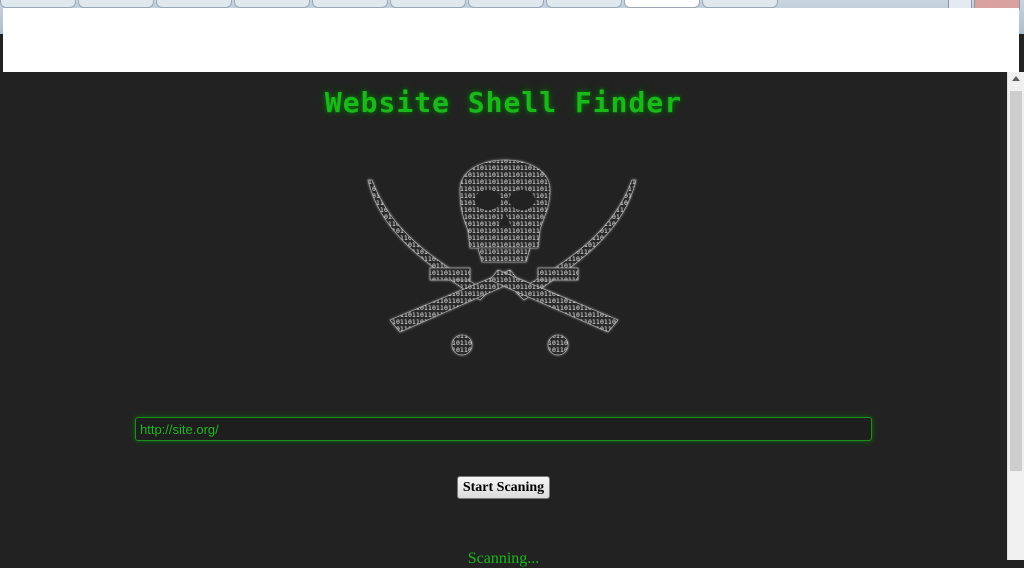 The image size is (1024, 568). What do you see at coordinates (511, 40) in the screenshot?
I see `browser-toolbar-area` at bounding box center [511, 40].